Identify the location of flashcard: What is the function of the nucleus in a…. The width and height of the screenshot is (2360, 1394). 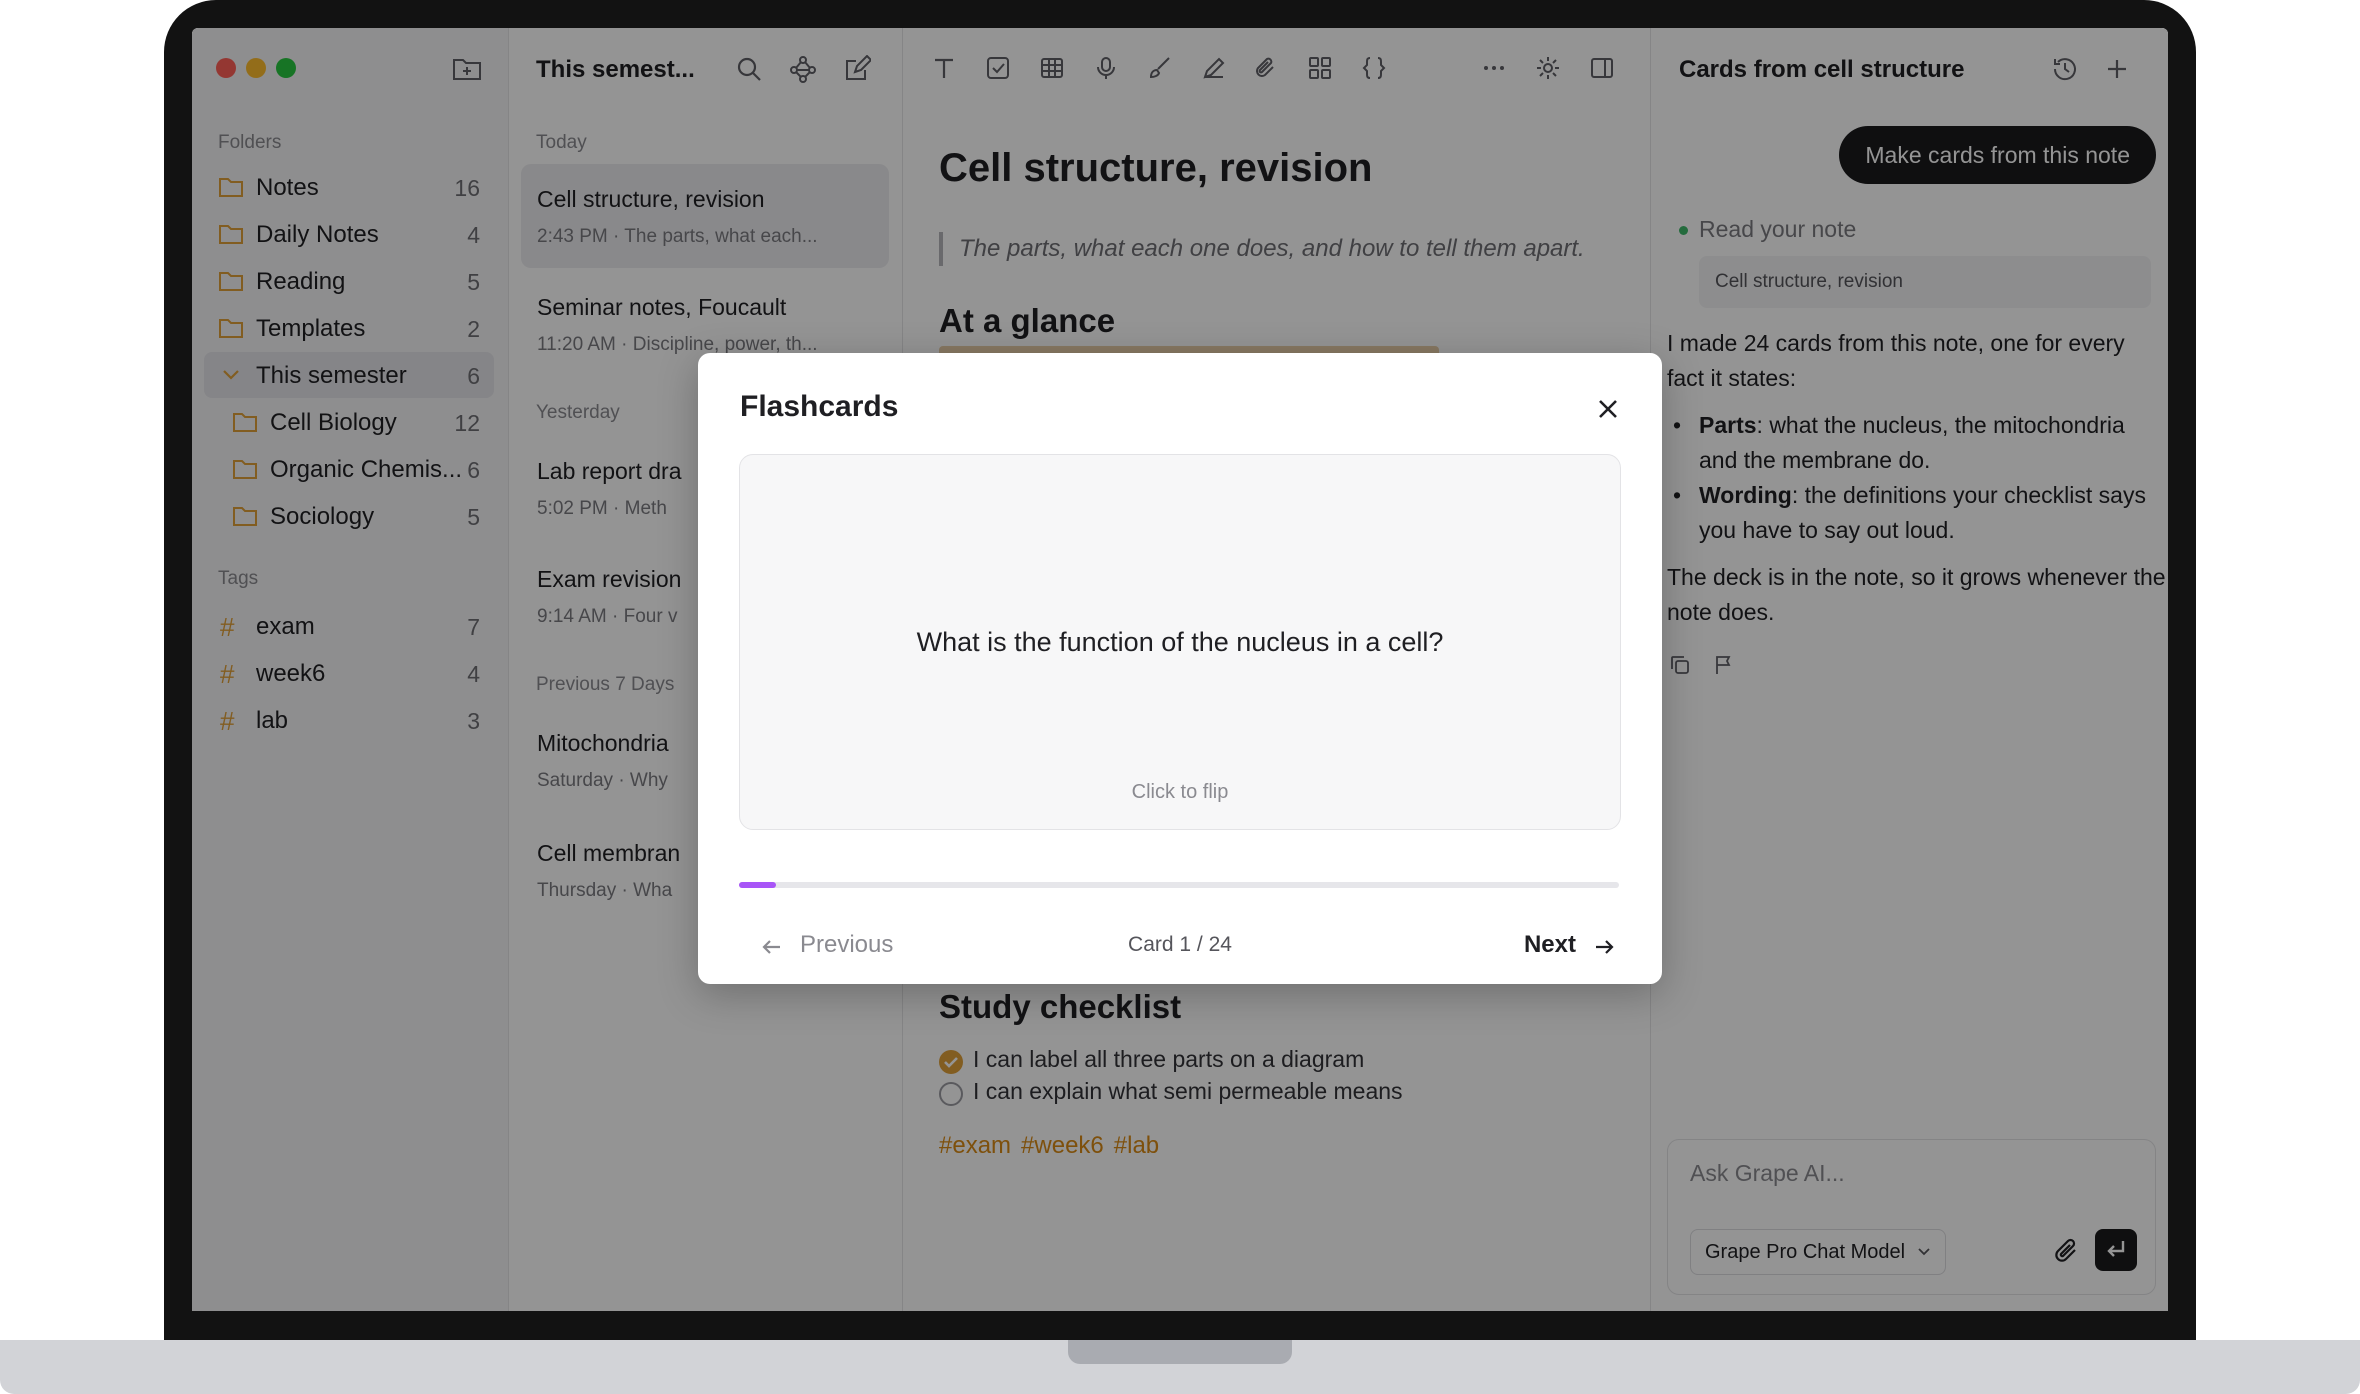
(1180, 642).